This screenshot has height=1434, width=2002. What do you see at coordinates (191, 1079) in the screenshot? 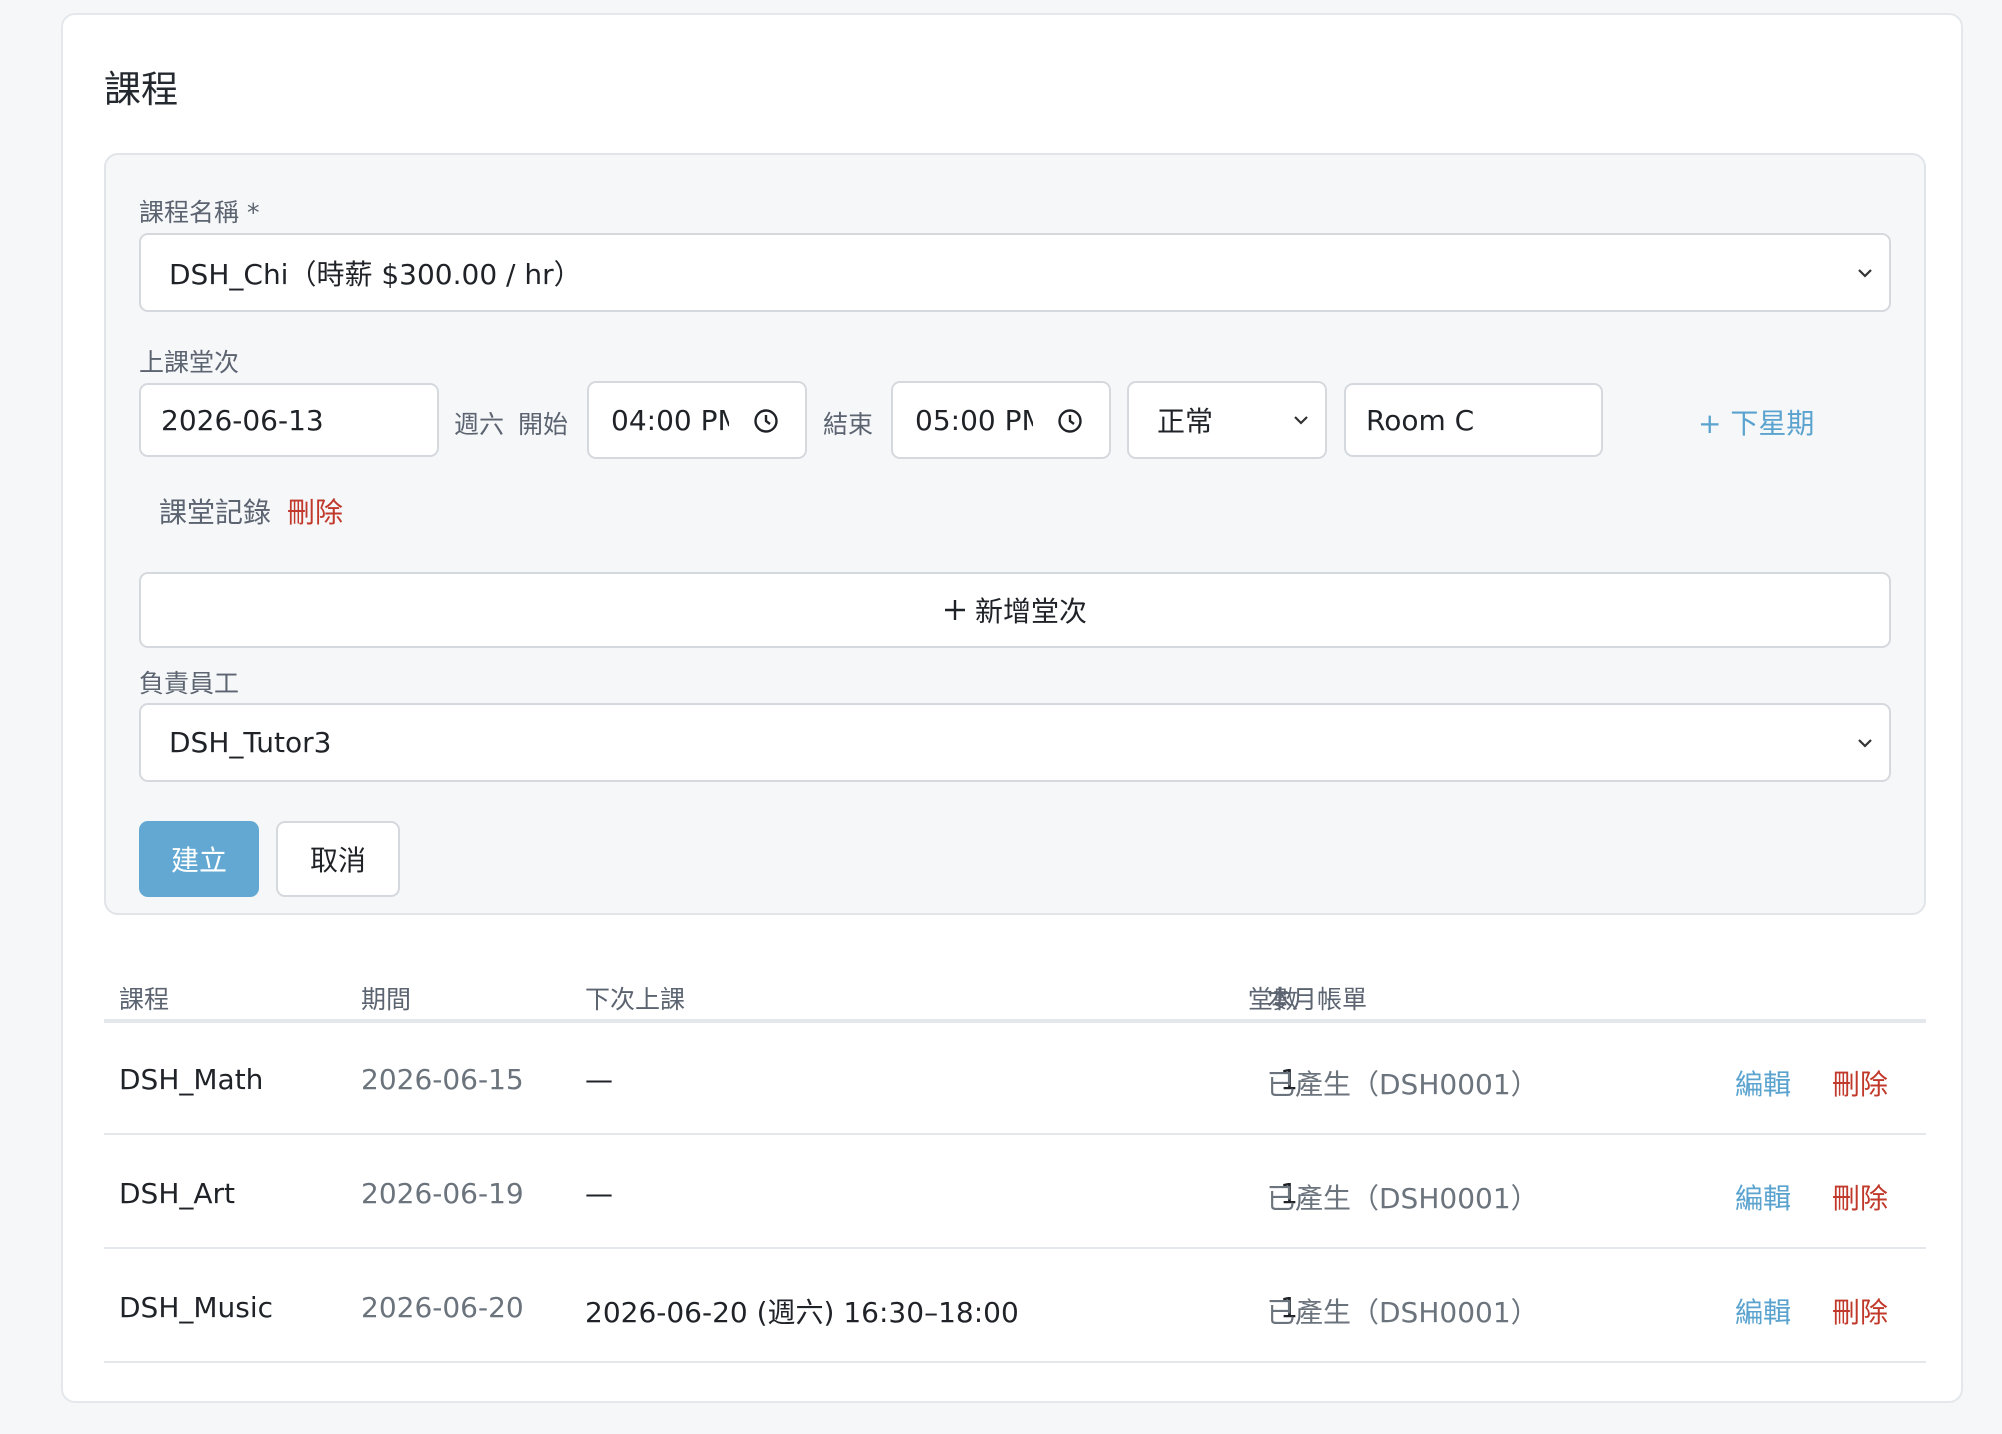
I see `row-course: DSH_Math` at bounding box center [191, 1079].